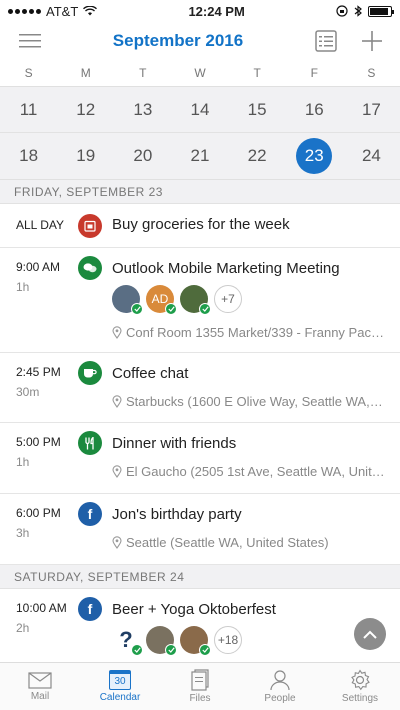  I want to click on day-cell: 22, so click(257, 156).